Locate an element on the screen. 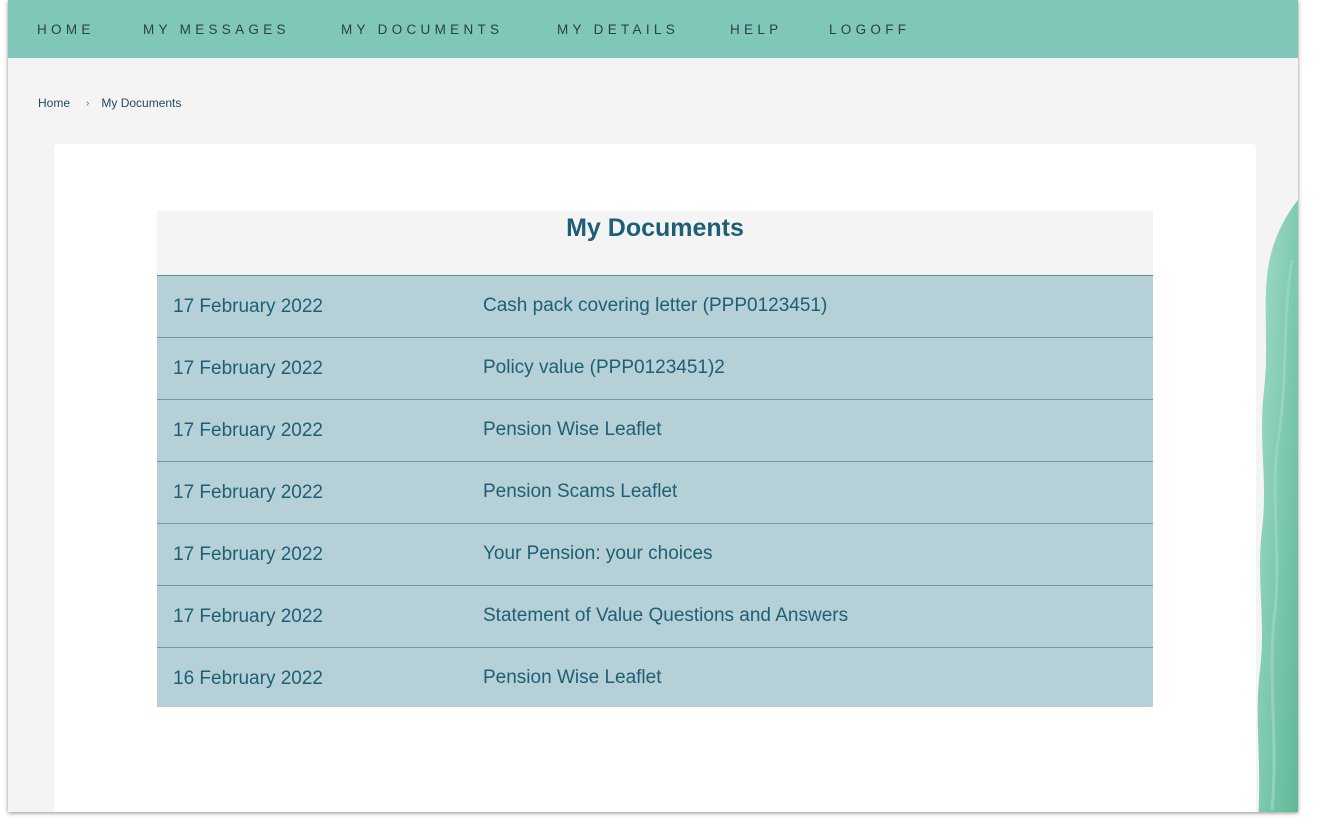 The height and width of the screenshot is (828, 1320). document-link: Pension Scams Leaflet is located at coordinates (580, 492).